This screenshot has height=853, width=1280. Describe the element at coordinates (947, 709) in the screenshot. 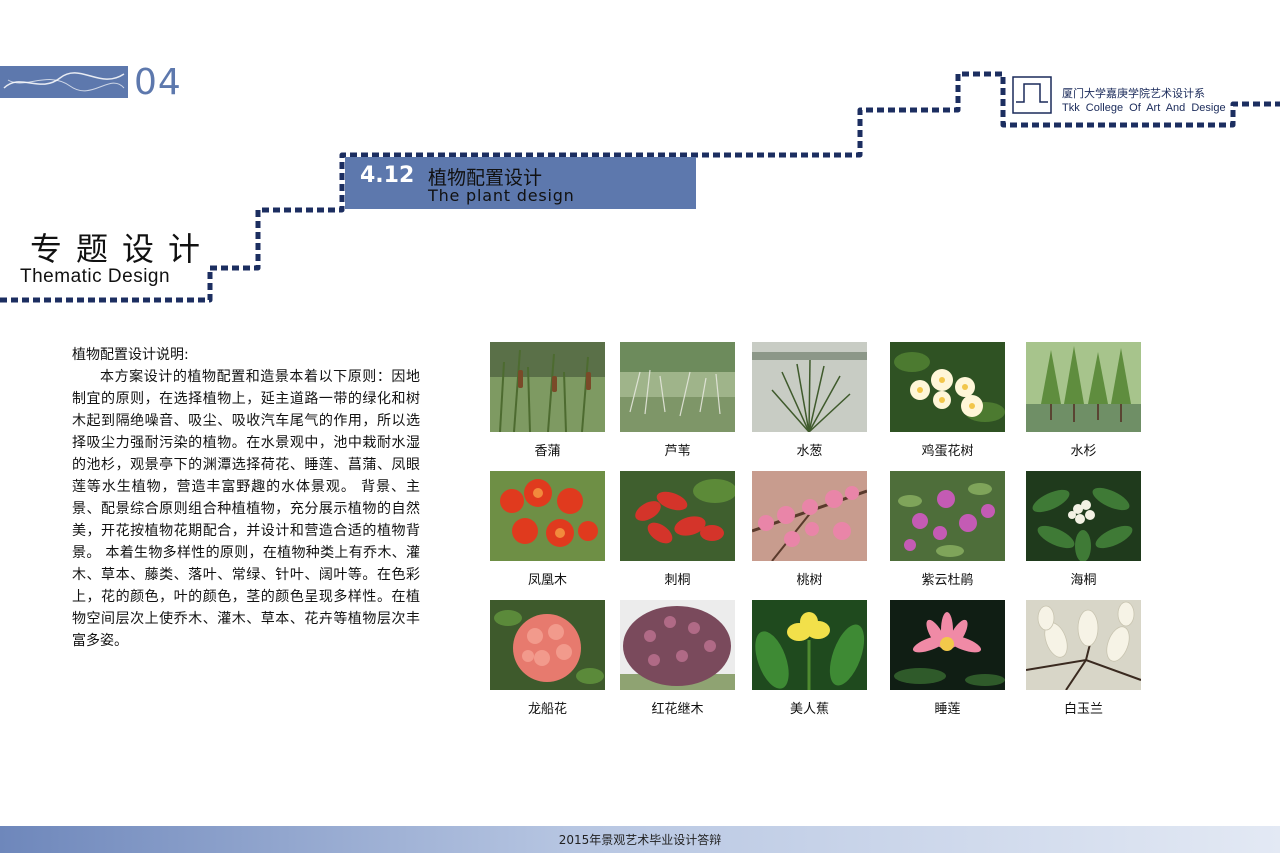

I see `plant-label: 睡莲` at that location.